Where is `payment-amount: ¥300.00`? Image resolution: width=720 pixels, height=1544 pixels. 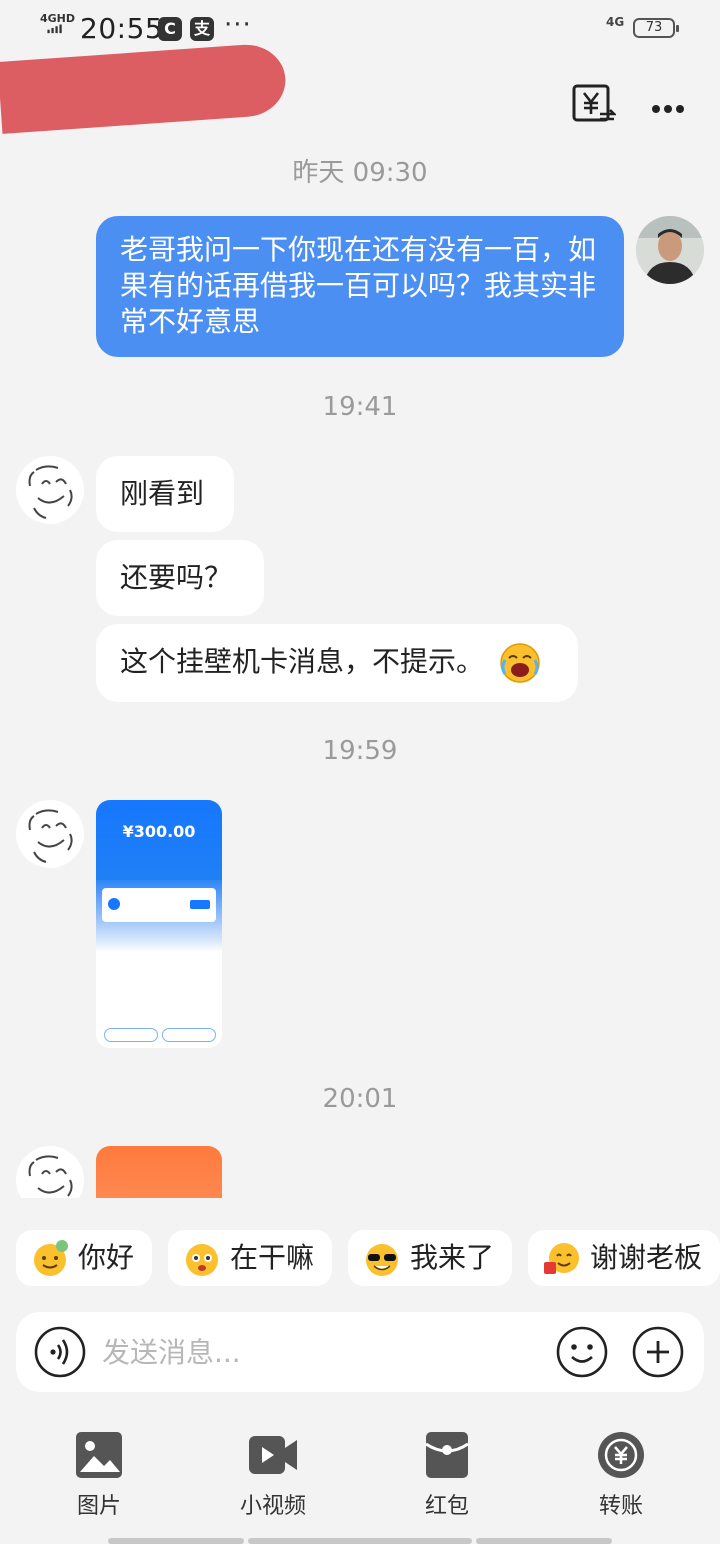 payment-amount: ¥300.00 is located at coordinates (159, 831).